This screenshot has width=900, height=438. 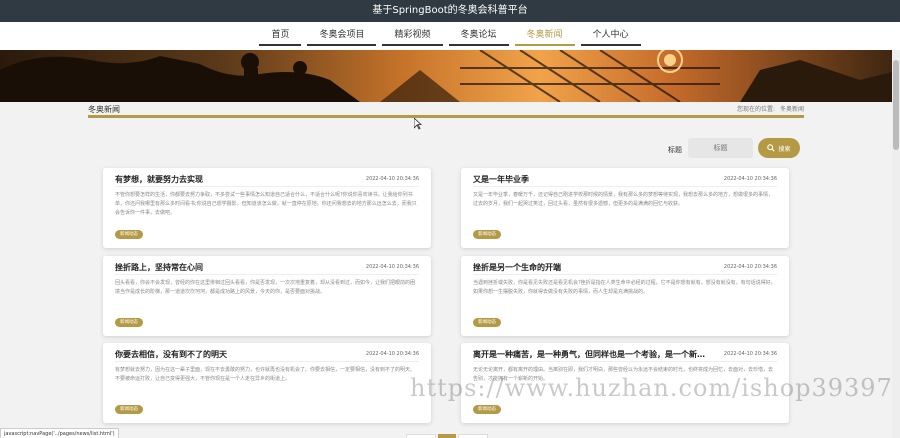 I want to click on cursor-icon, so click(x=418, y=124).